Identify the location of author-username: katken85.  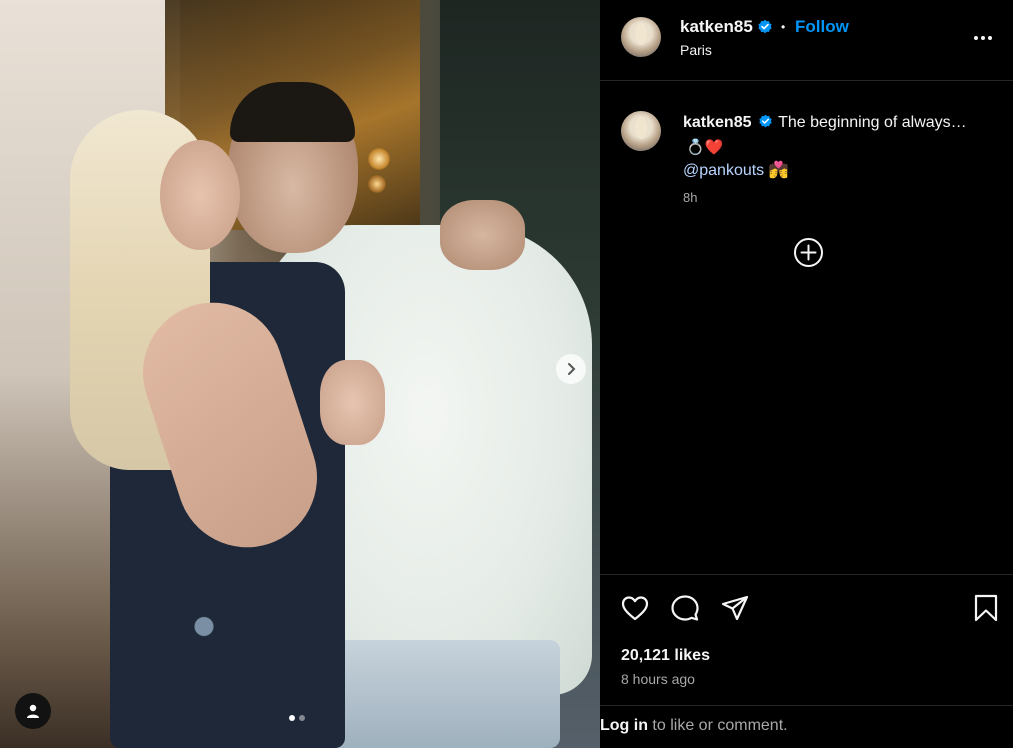
(716, 27).